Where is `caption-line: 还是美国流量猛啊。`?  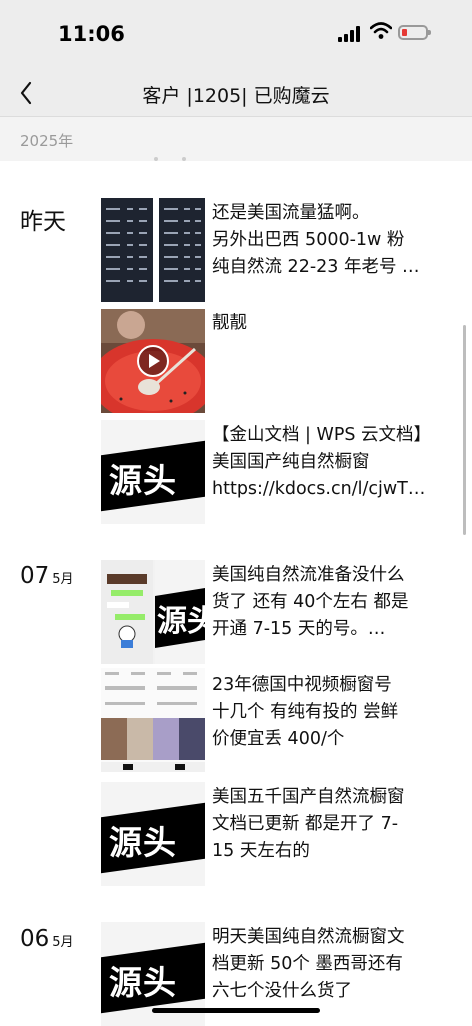
caption-line: 还是美国流量猛啊。 is located at coordinates (291, 213).